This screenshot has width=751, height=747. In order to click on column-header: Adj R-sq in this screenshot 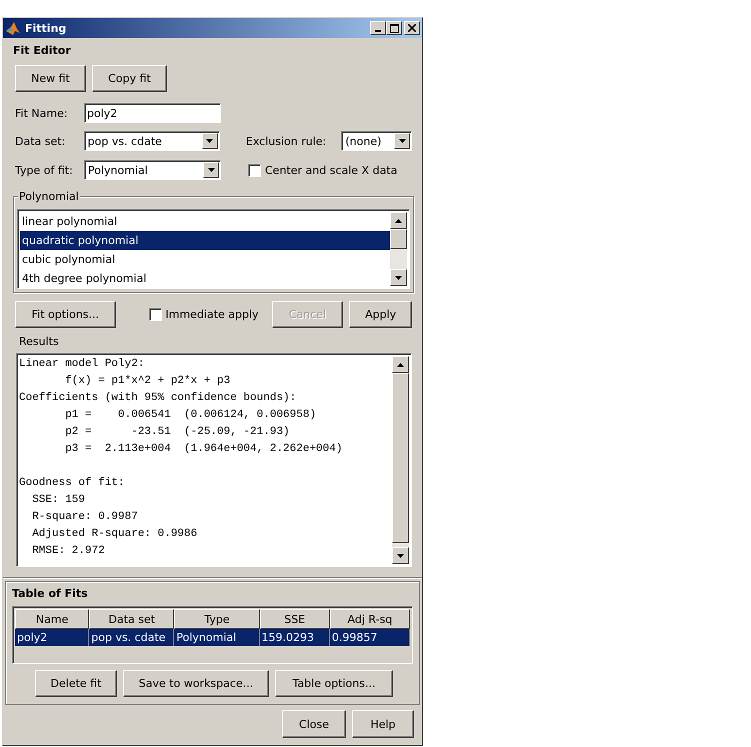, I will do `click(370, 619)`.